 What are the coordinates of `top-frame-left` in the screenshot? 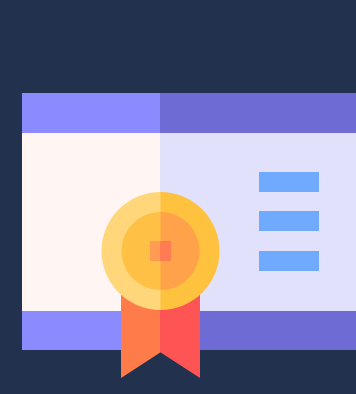 It's located at (91, 113).